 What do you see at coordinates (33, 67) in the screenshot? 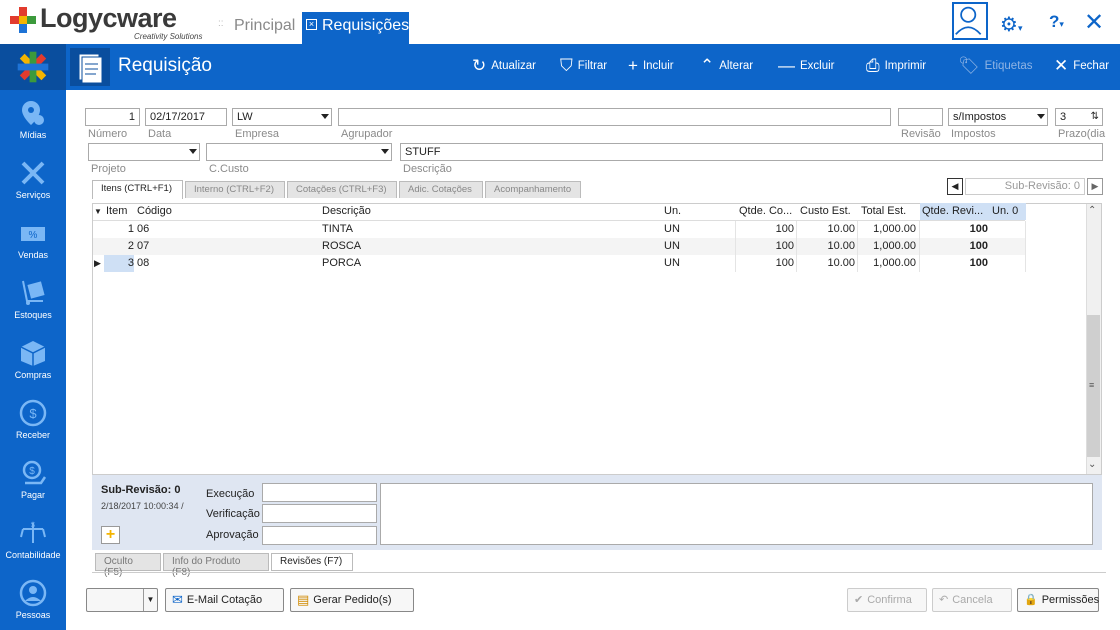
I see `sidebar-logo` at bounding box center [33, 67].